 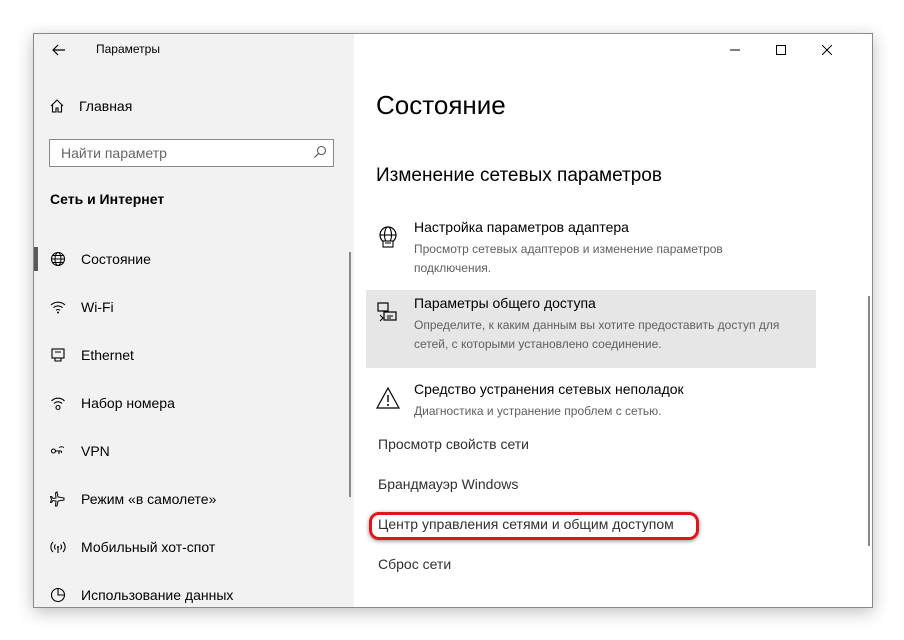 What do you see at coordinates (107, 355) in the screenshot?
I see `sidebar-item-label: Ethernet` at bounding box center [107, 355].